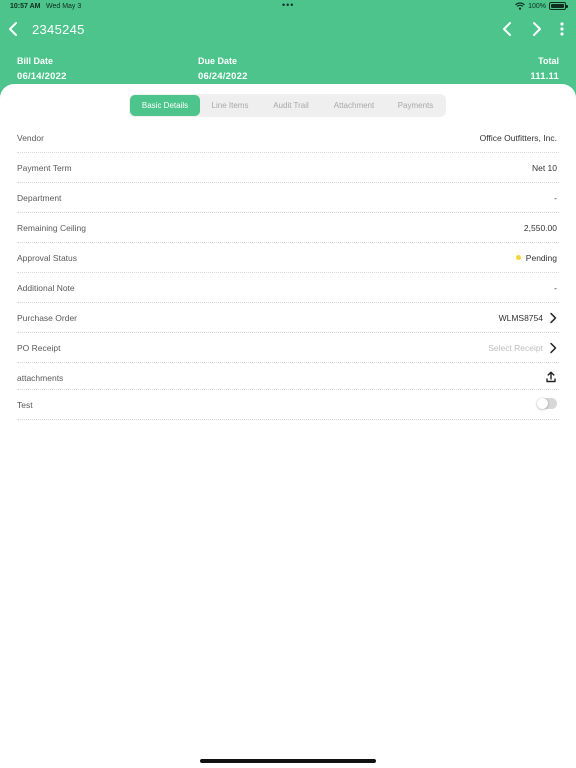 Image resolution: width=576 pixels, height=768 pixels. Describe the element at coordinates (541, 258) in the screenshot. I see `approval-status-value: Pending` at that location.